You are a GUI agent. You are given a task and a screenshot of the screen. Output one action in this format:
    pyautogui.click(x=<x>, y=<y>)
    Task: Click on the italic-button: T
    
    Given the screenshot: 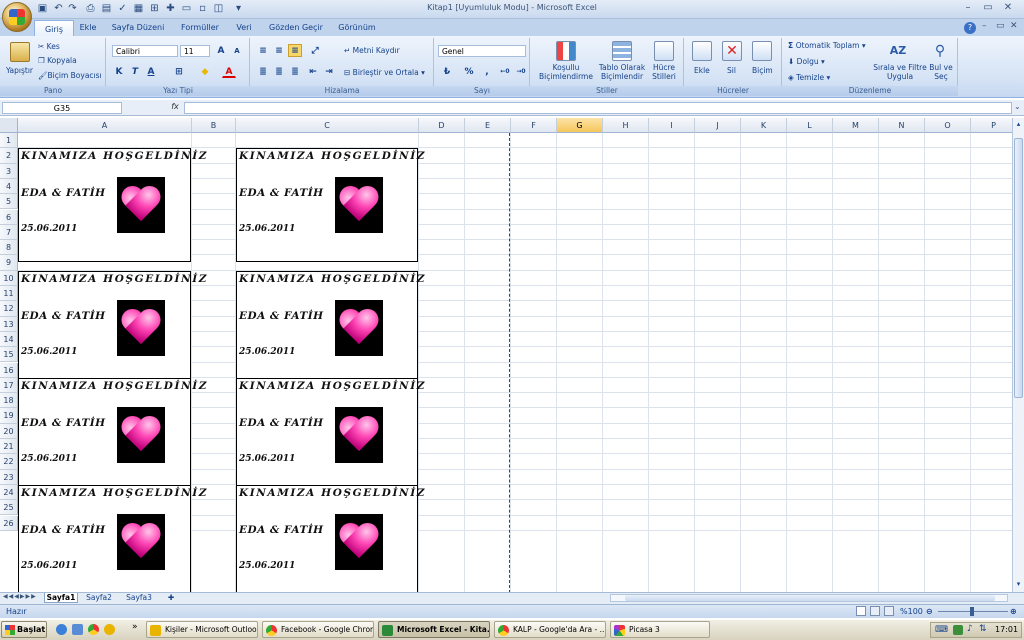 What is the action you would take?
    pyautogui.click(x=135, y=71)
    